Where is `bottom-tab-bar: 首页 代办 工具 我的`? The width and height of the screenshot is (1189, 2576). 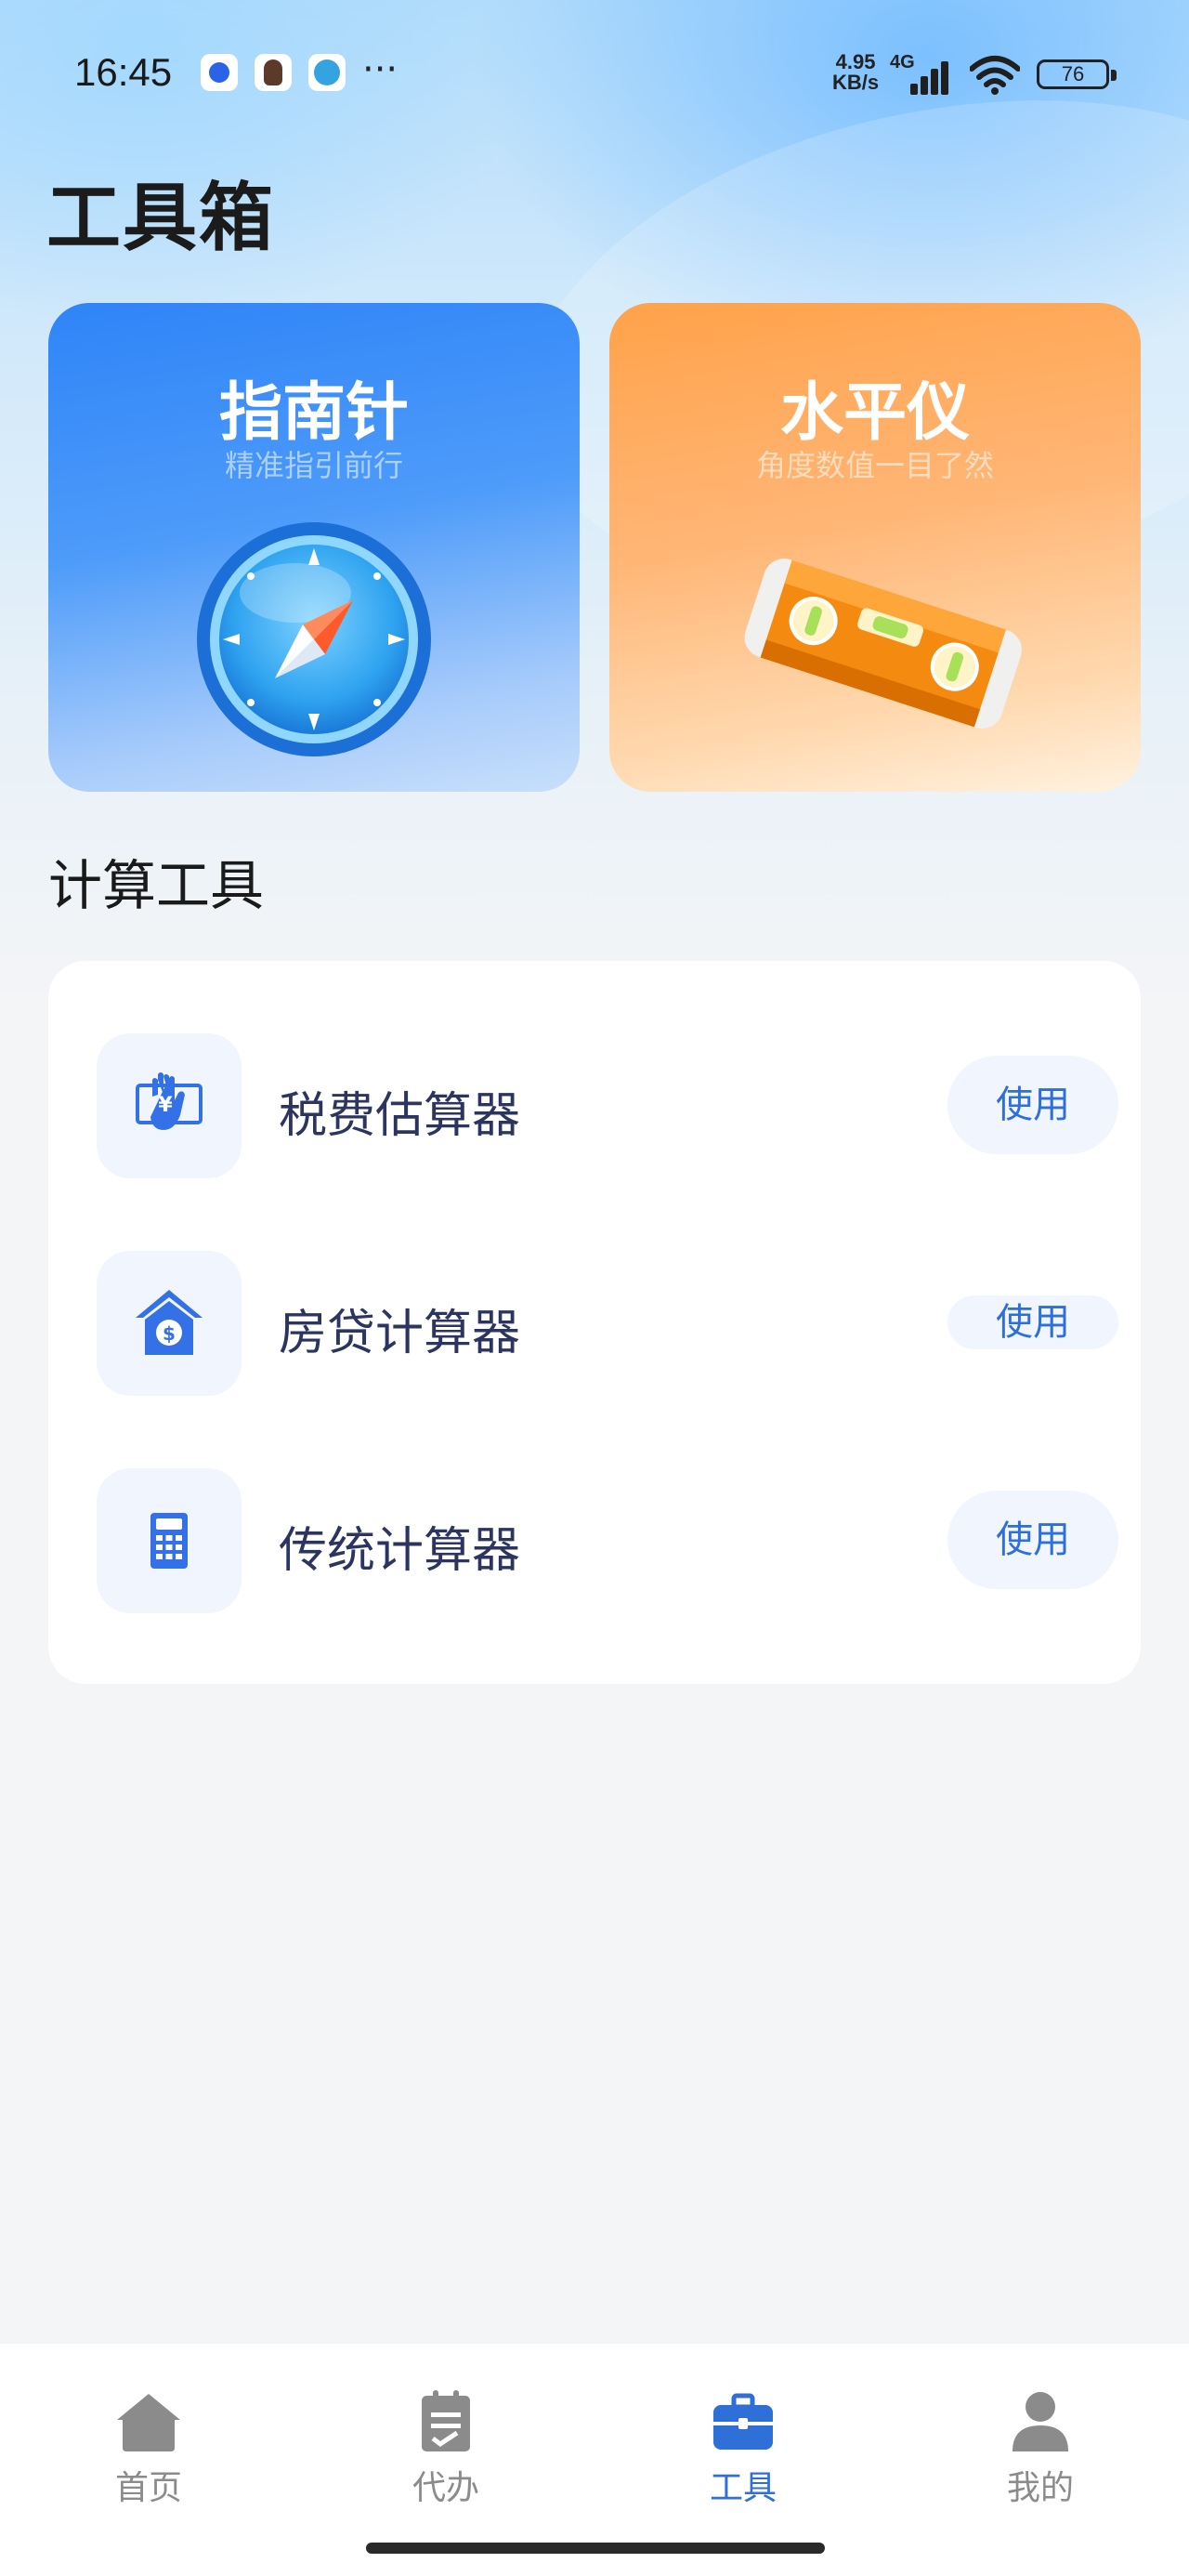
bottom-tab-bar: 首页 代办 工具 我的 is located at coordinates (594, 2460).